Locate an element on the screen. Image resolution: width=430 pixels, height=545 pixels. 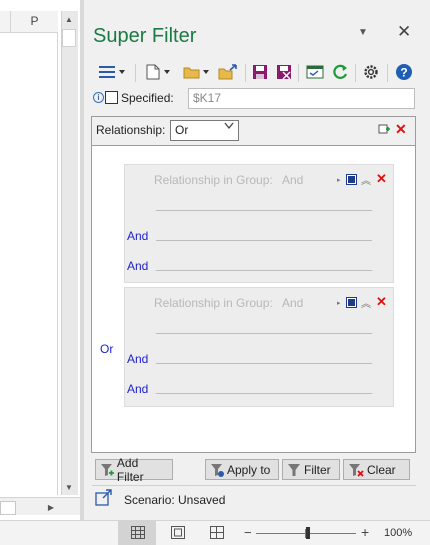
zoom-level: 100% is located at coordinates (398, 533).